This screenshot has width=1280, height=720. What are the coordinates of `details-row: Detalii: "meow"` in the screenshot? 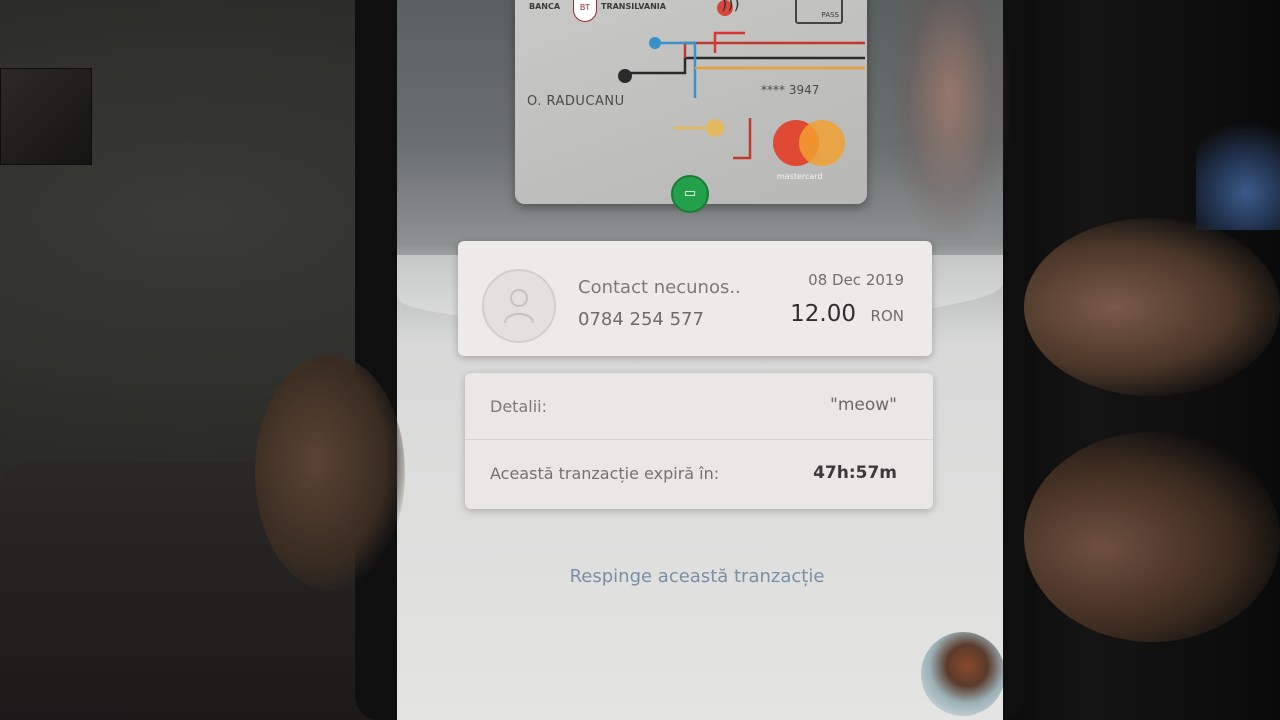 It's located at (699, 406).